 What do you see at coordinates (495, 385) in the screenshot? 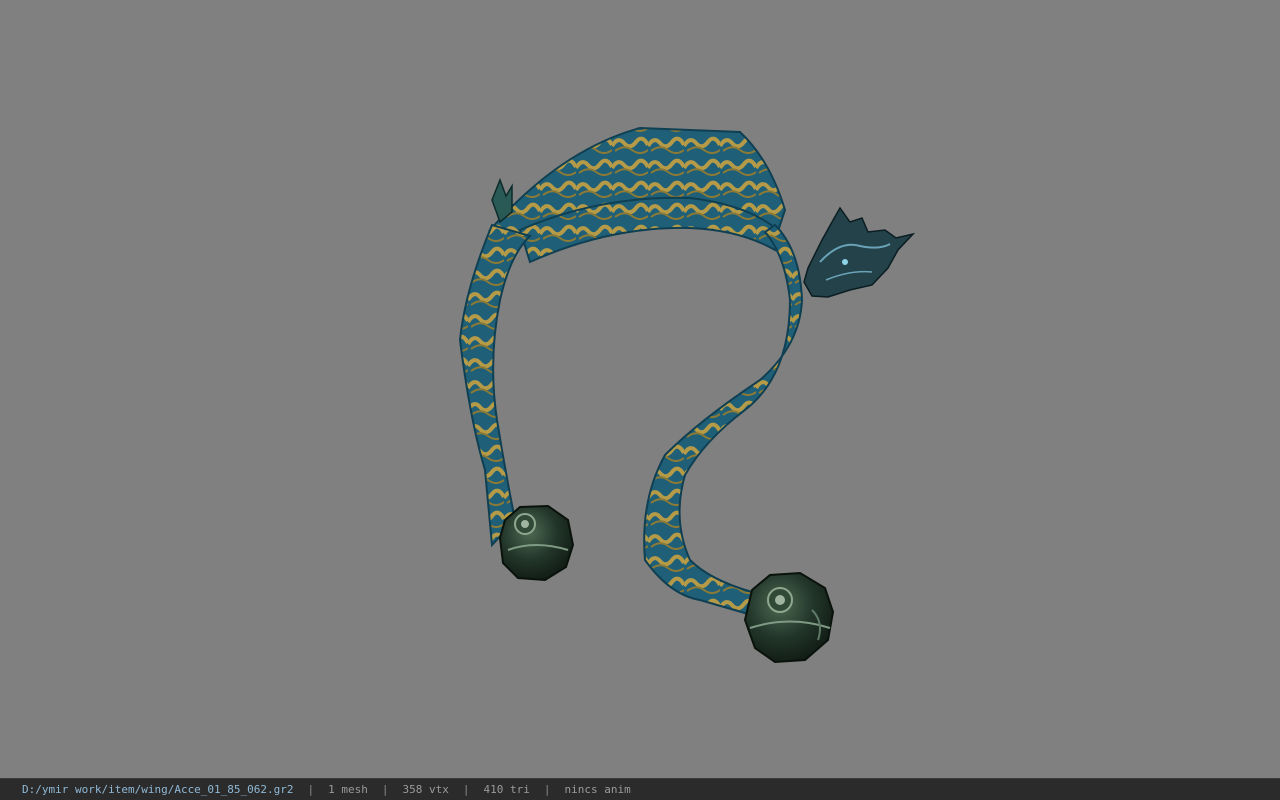
I see `ribbon-left` at bounding box center [495, 385].